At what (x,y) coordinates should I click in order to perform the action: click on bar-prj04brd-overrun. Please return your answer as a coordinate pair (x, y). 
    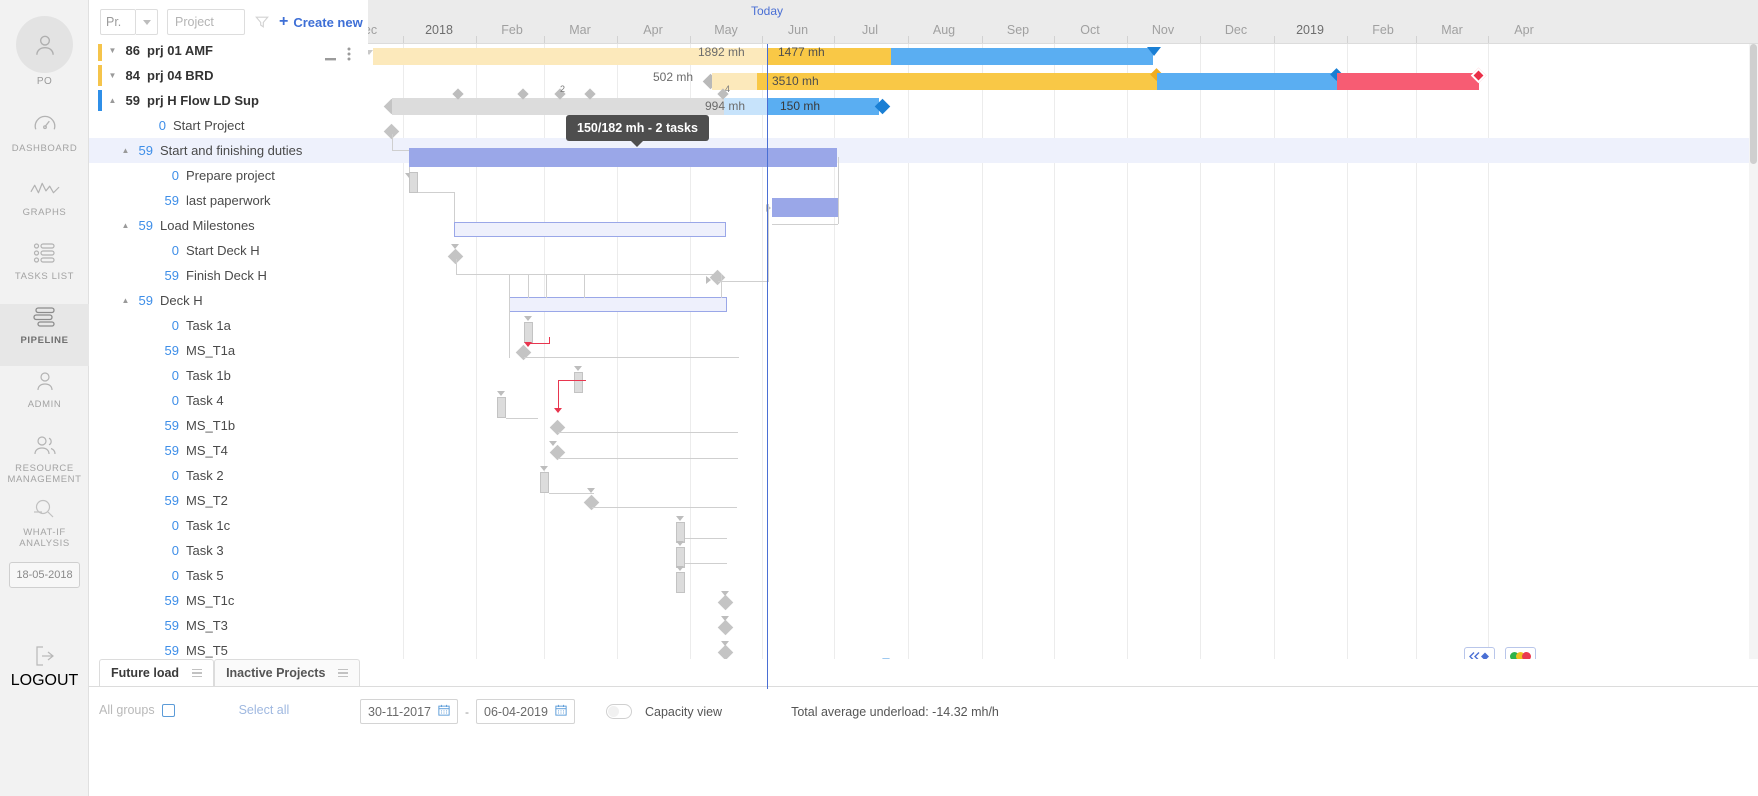
    Looking at the image, I should click on (1408, 81).